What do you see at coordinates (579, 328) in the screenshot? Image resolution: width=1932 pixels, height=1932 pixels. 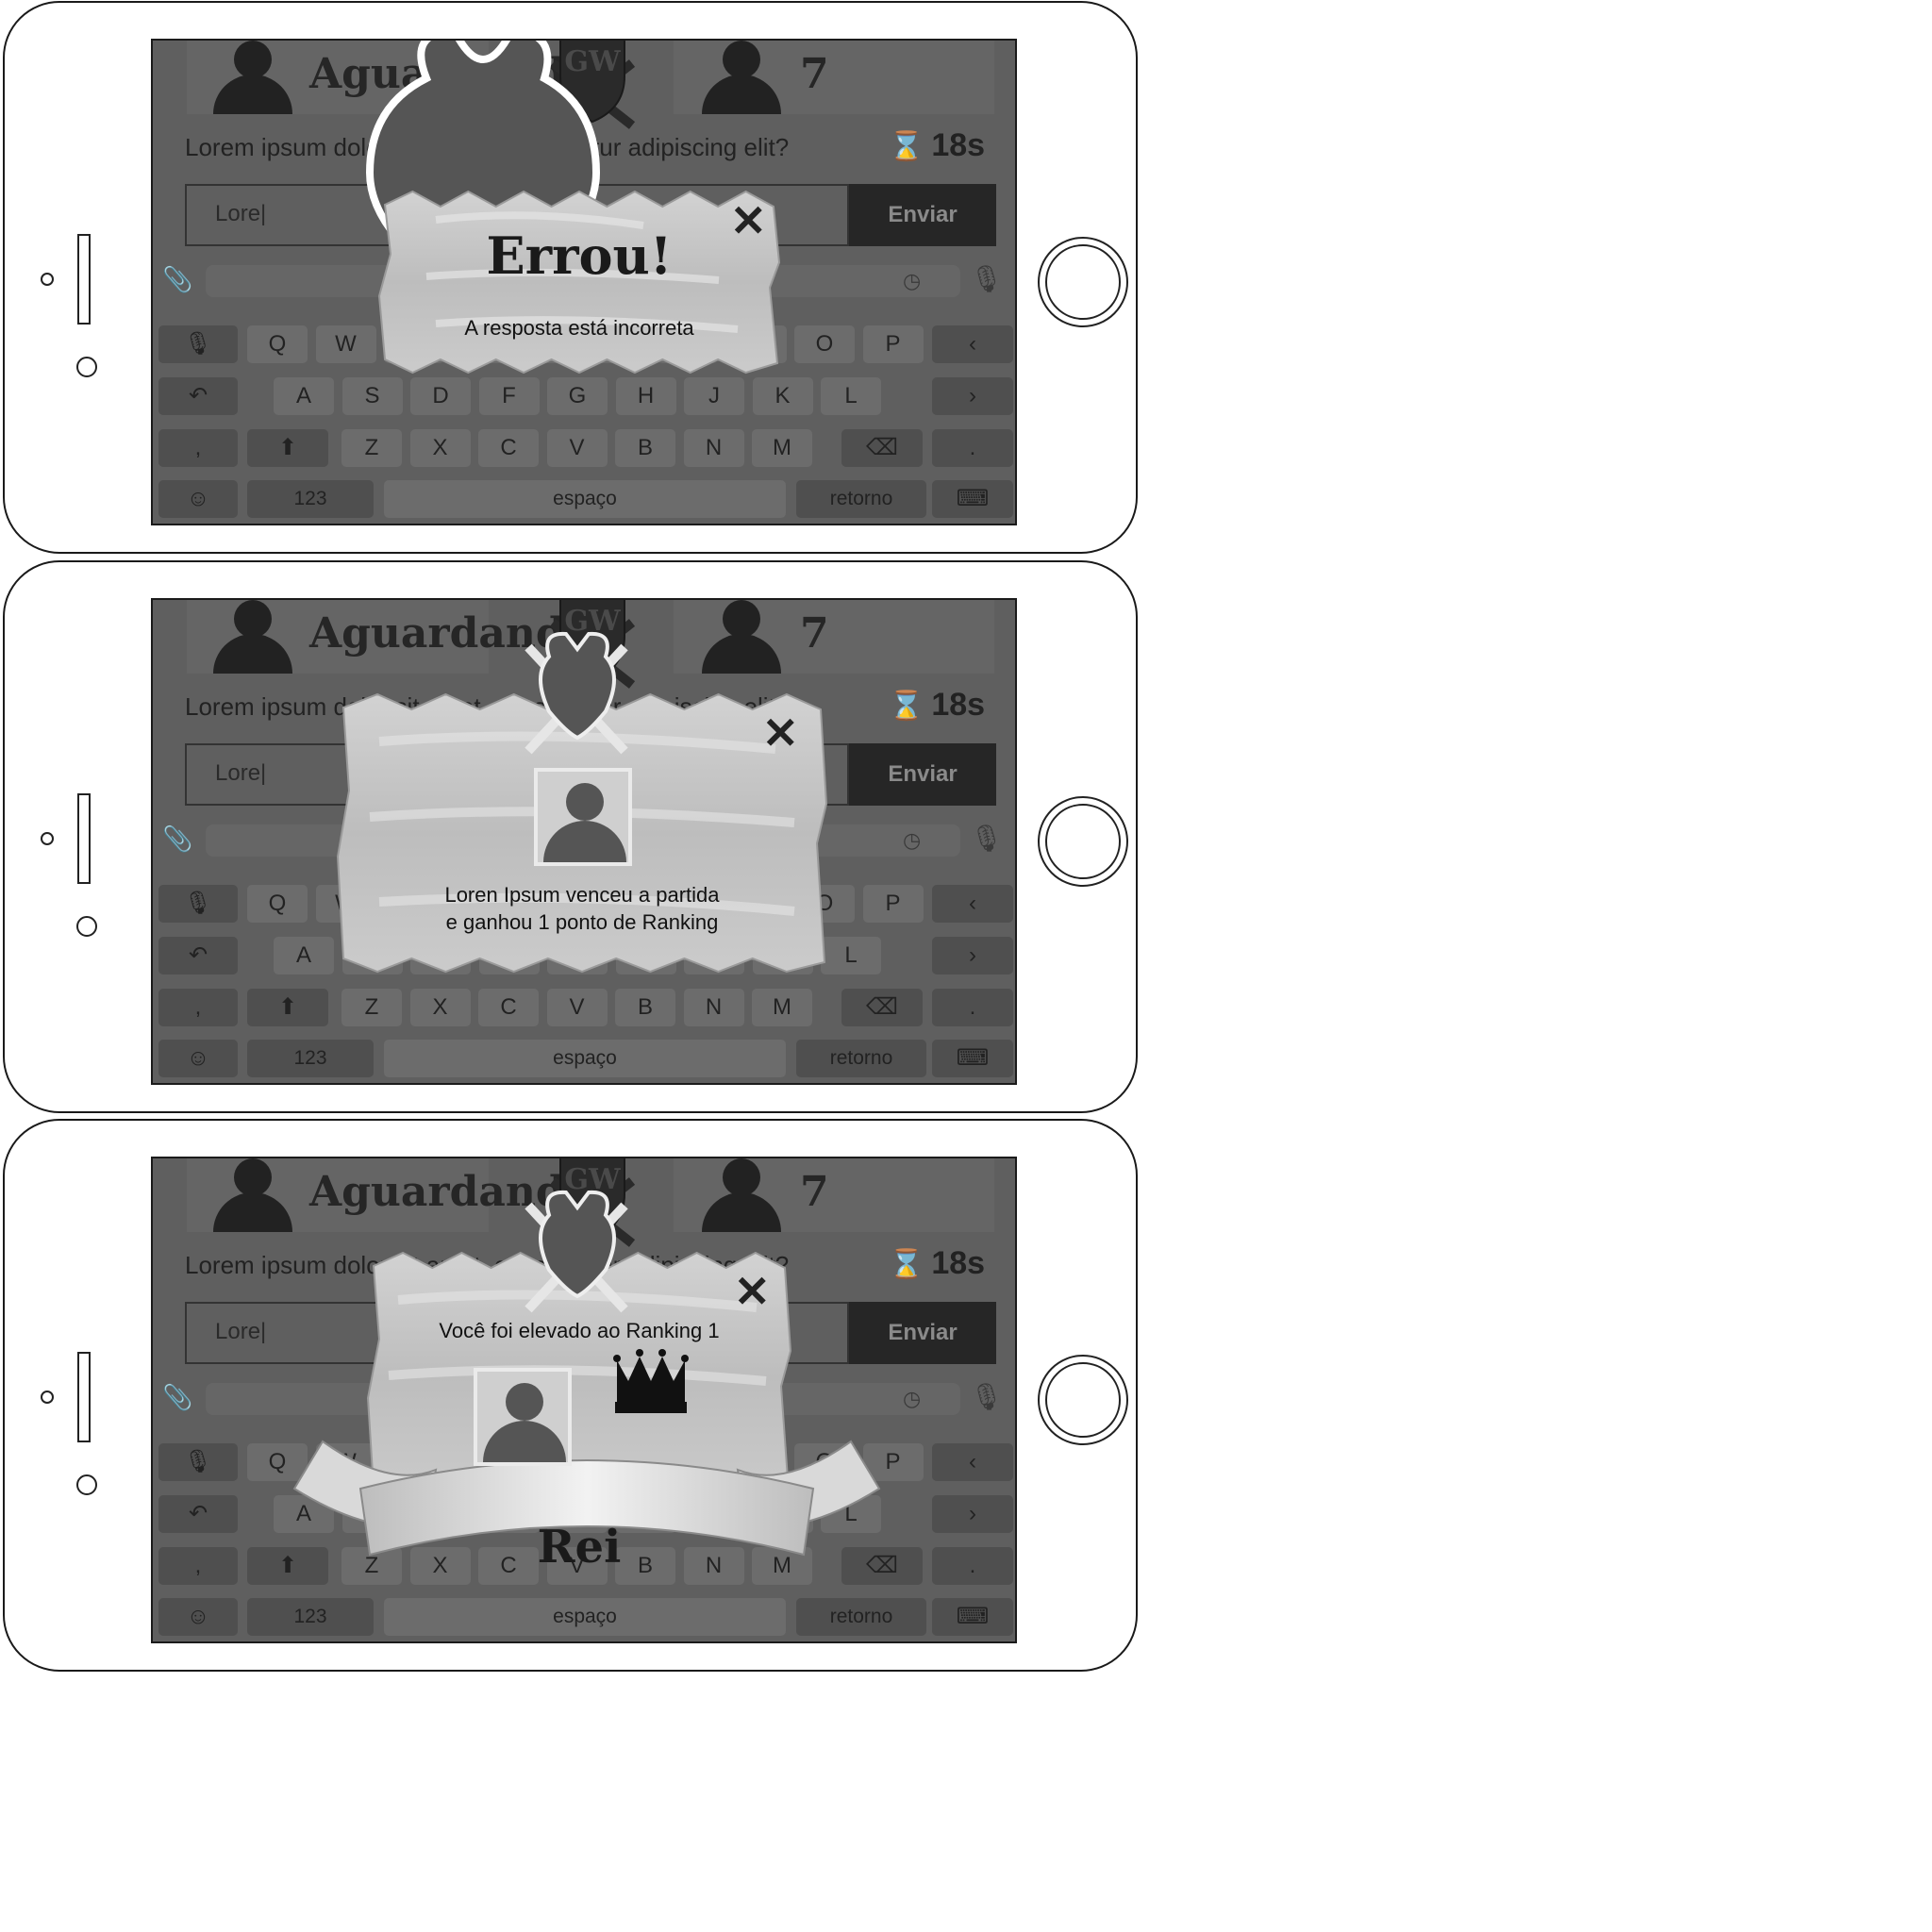 I see `popup-message: A resposta está incorreta` at bounding box center [579, 328].